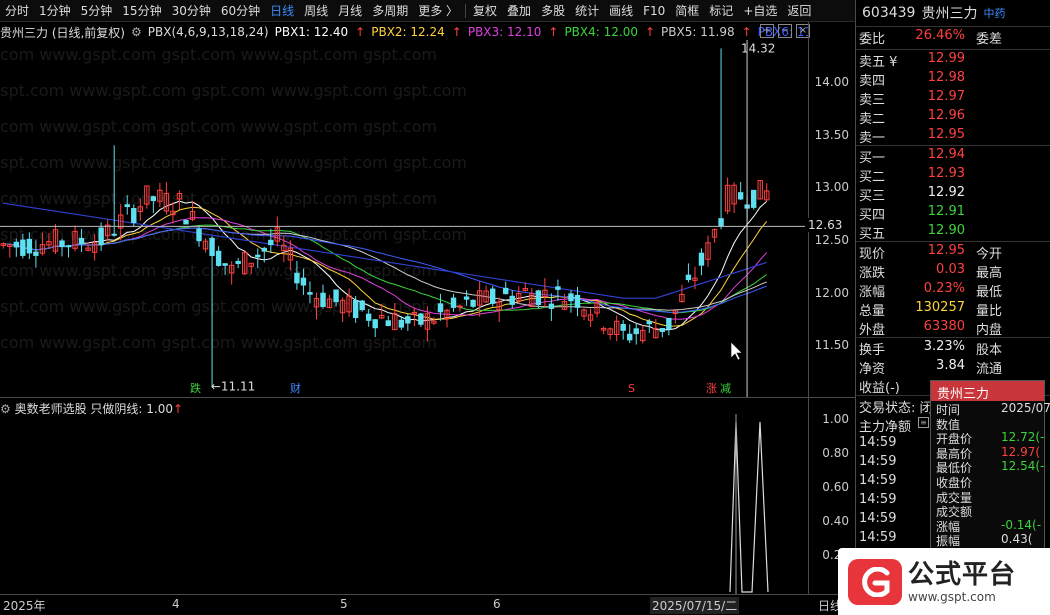  I want to click on ask-row: 卖三 12.97, so click(953, 98).